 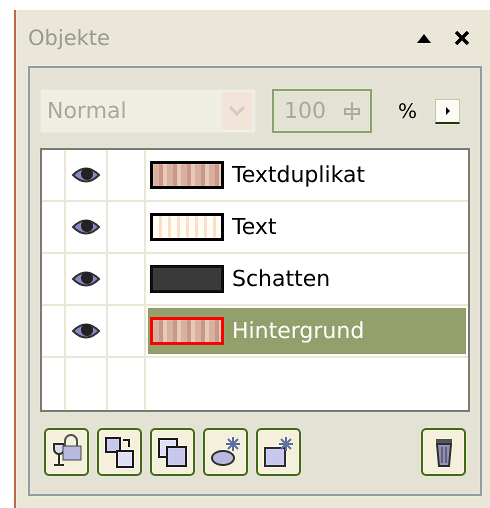 What do you see at coordinates (443, 452) in the screenshot?
I see `delete-button` at bounding box center [443, 452].